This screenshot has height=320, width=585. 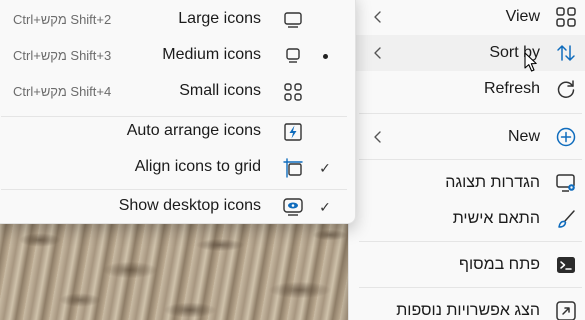 What do you see at coordinates (522, 16) in the screenshot?
I see `menu-item-label: View` at bounding box center [522, 16].